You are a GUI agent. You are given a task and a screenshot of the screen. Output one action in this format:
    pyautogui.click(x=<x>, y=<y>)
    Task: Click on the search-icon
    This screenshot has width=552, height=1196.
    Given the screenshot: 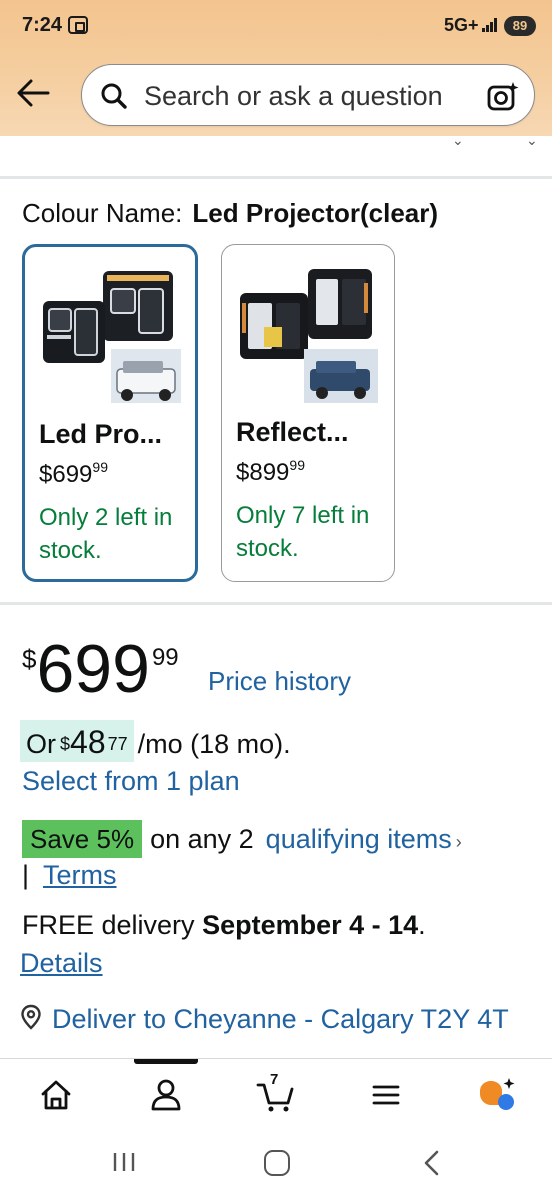 What is the action you would take?
    pyautogui.click(x=114, y=96)
    